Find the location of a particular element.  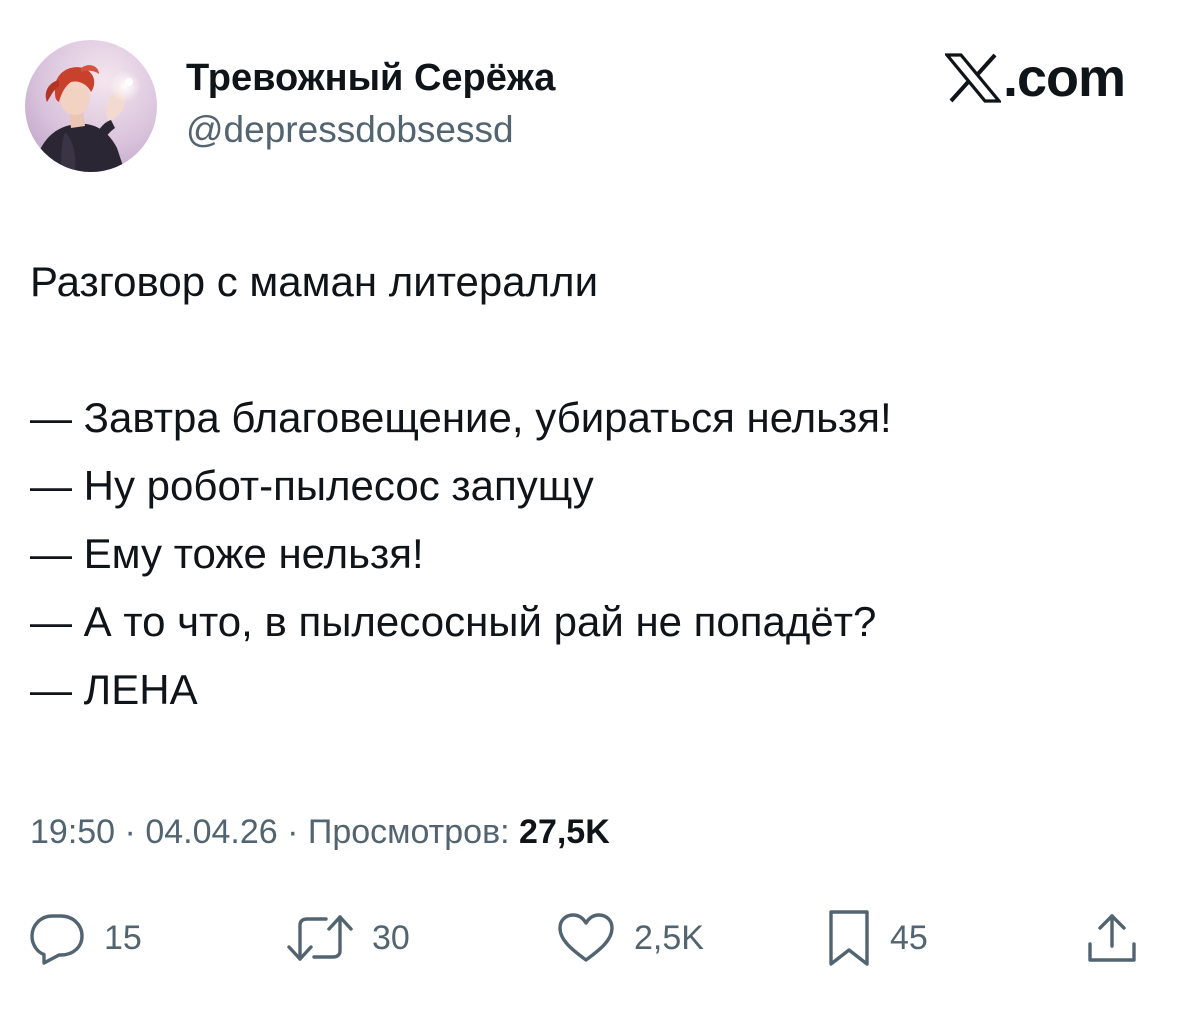

retweet-button: 30 is located at coordinates (348, 938).